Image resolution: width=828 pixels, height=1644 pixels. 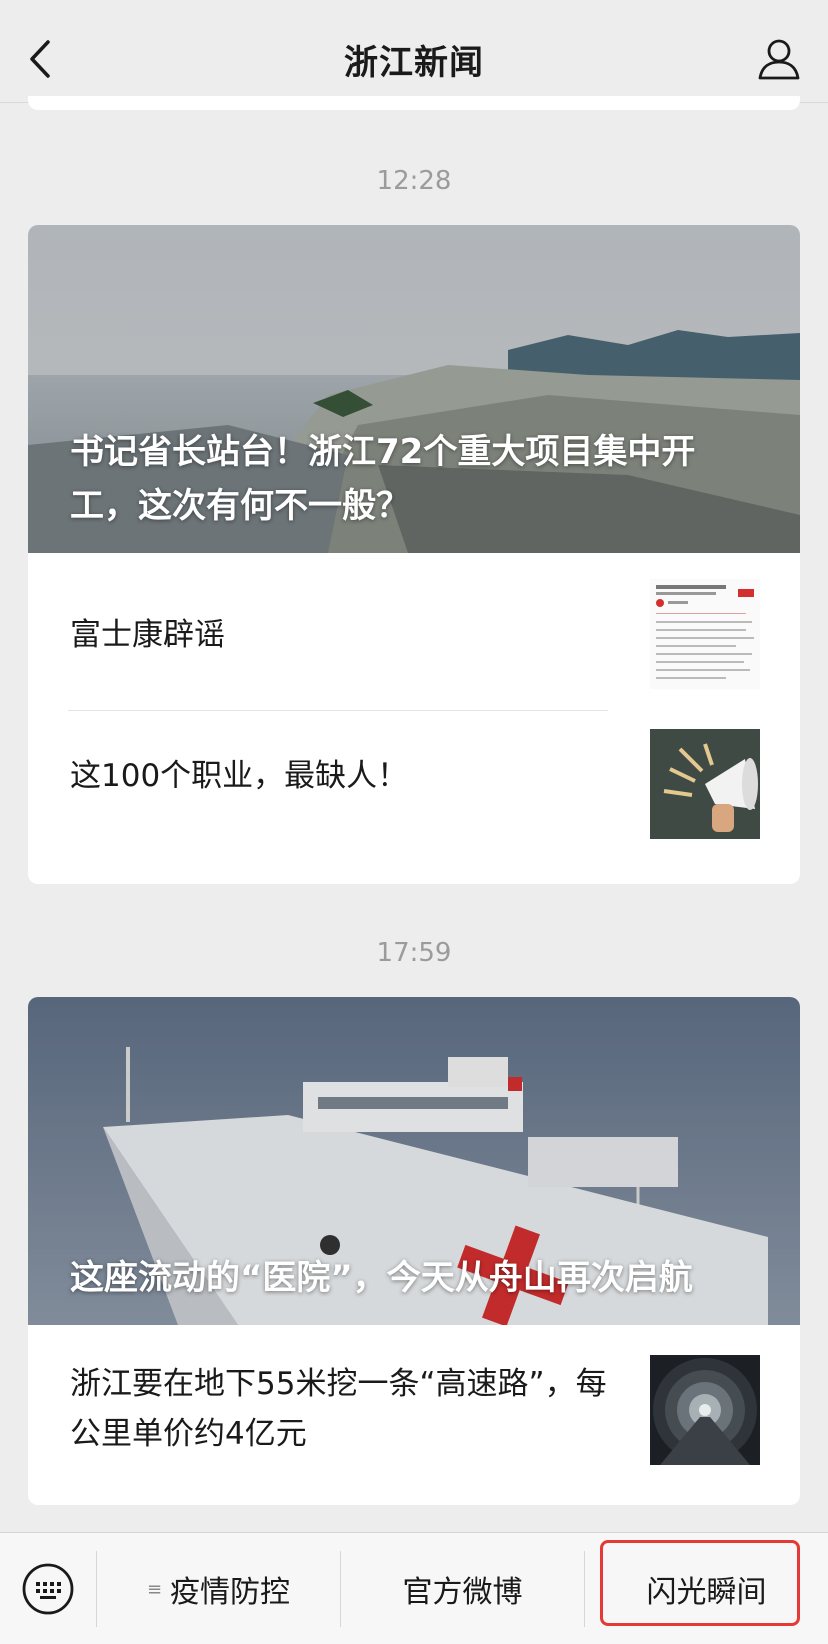 What do you see at coordinates (414, 181) in the screenshot?
I see `timestamp: 12:28` at bounding box center [414, 181].